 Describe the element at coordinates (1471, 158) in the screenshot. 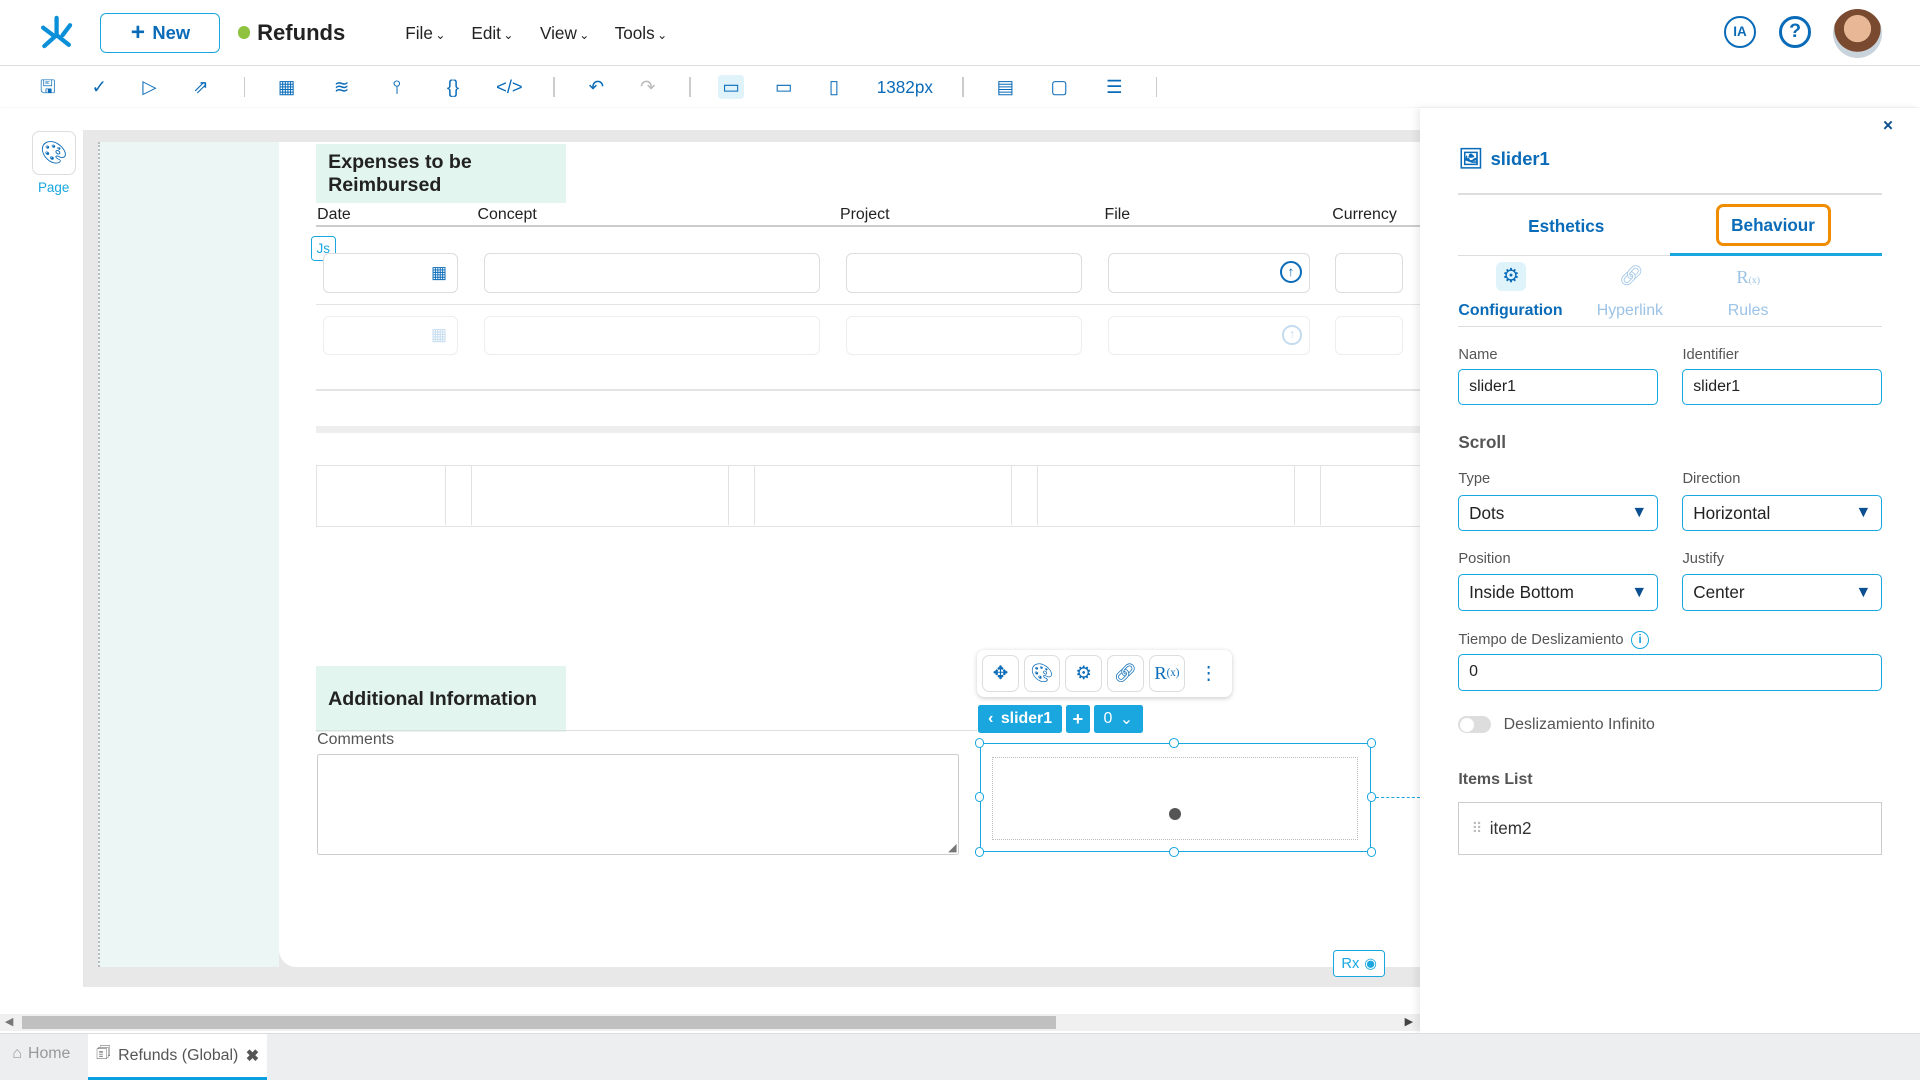

I see `image-gallery-icon: 🖼︎` at that location.